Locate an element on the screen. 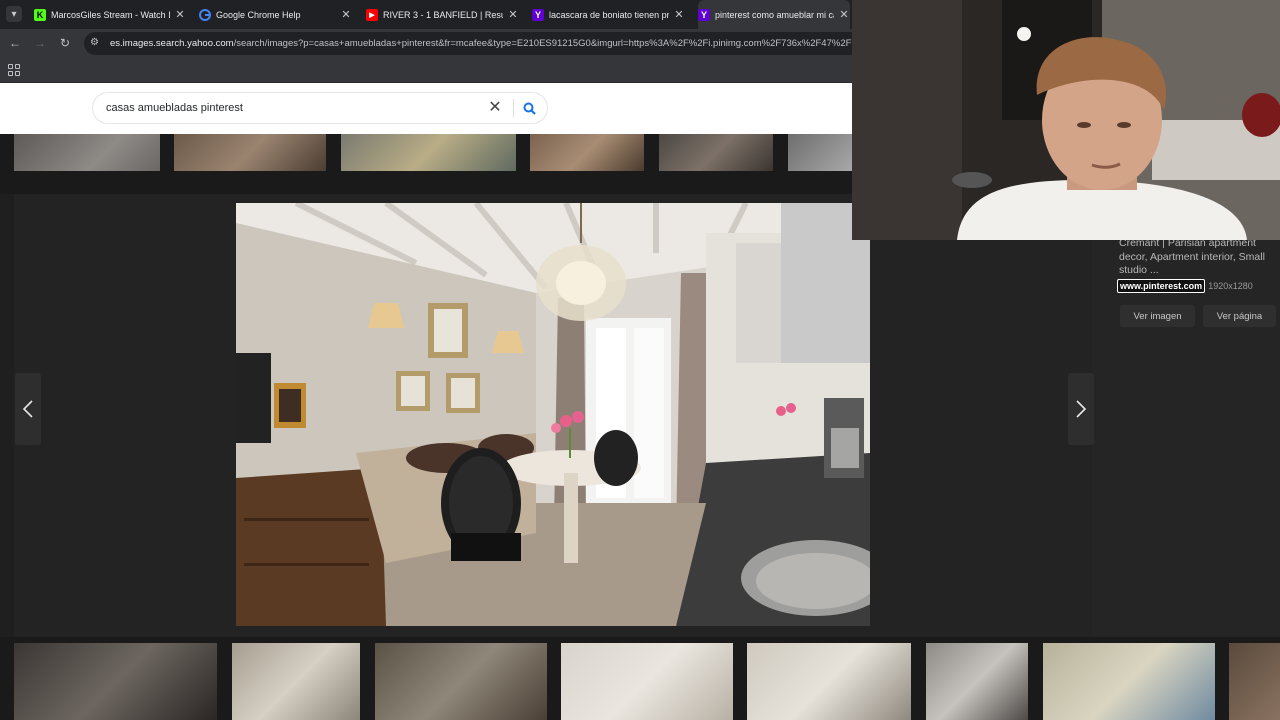 This screenshot has height=720, width=1280. tab-chrome-help: Google Chrome Help ✕ is located at coordinates (275, 14).